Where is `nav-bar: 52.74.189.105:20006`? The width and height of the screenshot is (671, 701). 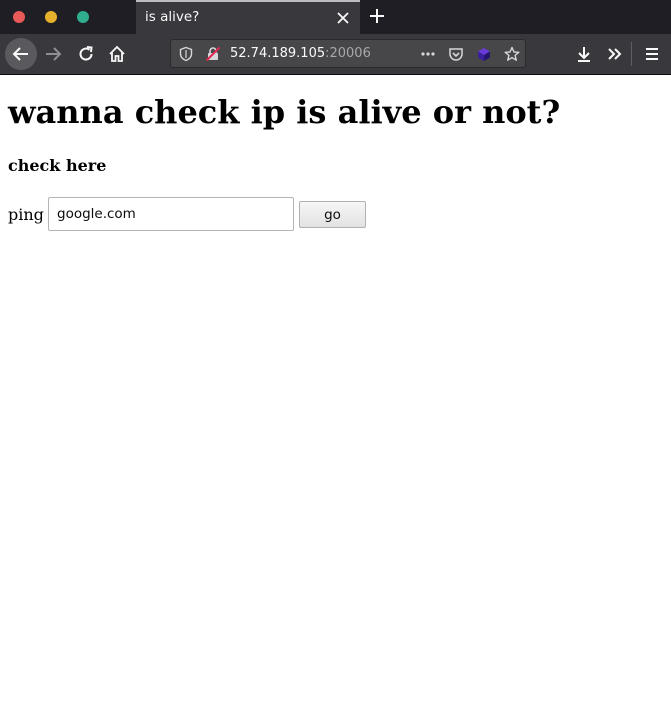 nav-bar: 52.74.189.105:20006 is located at coordinates (335, 54).